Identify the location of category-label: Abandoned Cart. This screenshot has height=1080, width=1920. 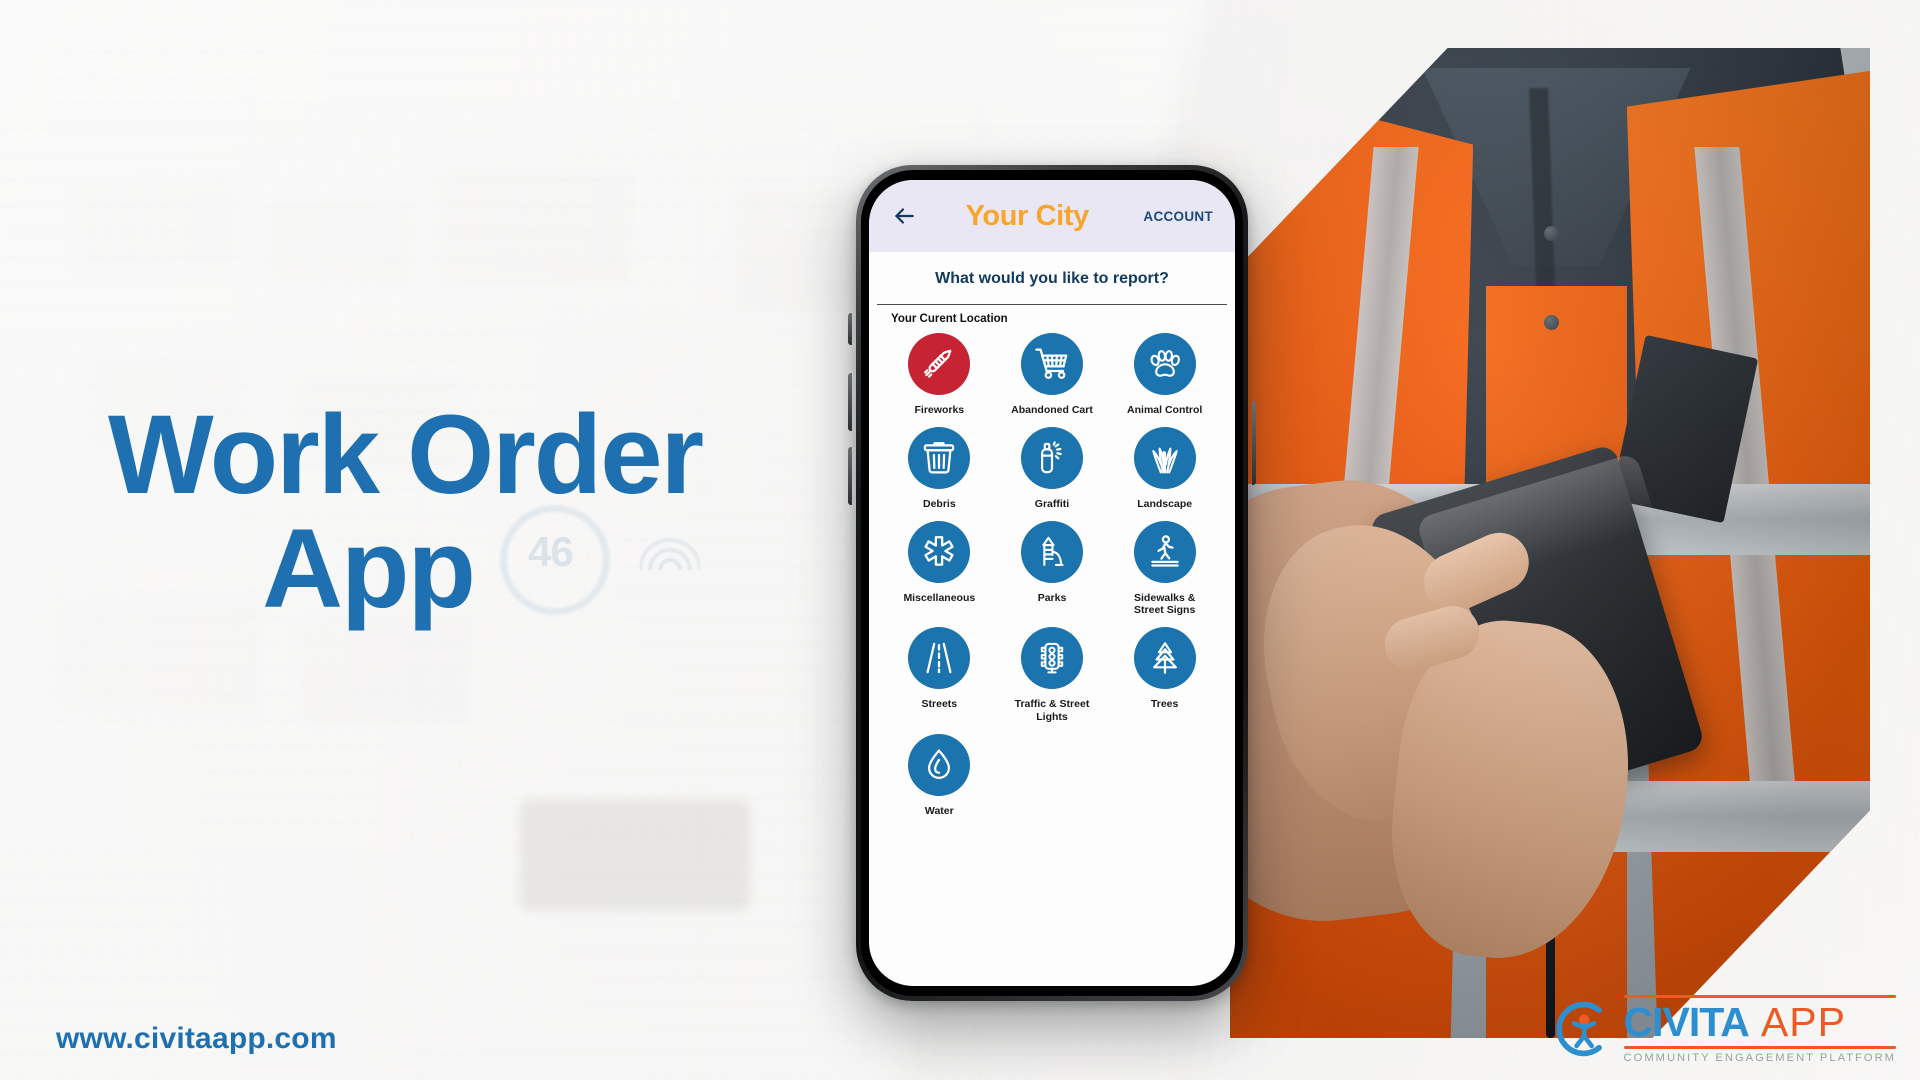
(1052, 410).